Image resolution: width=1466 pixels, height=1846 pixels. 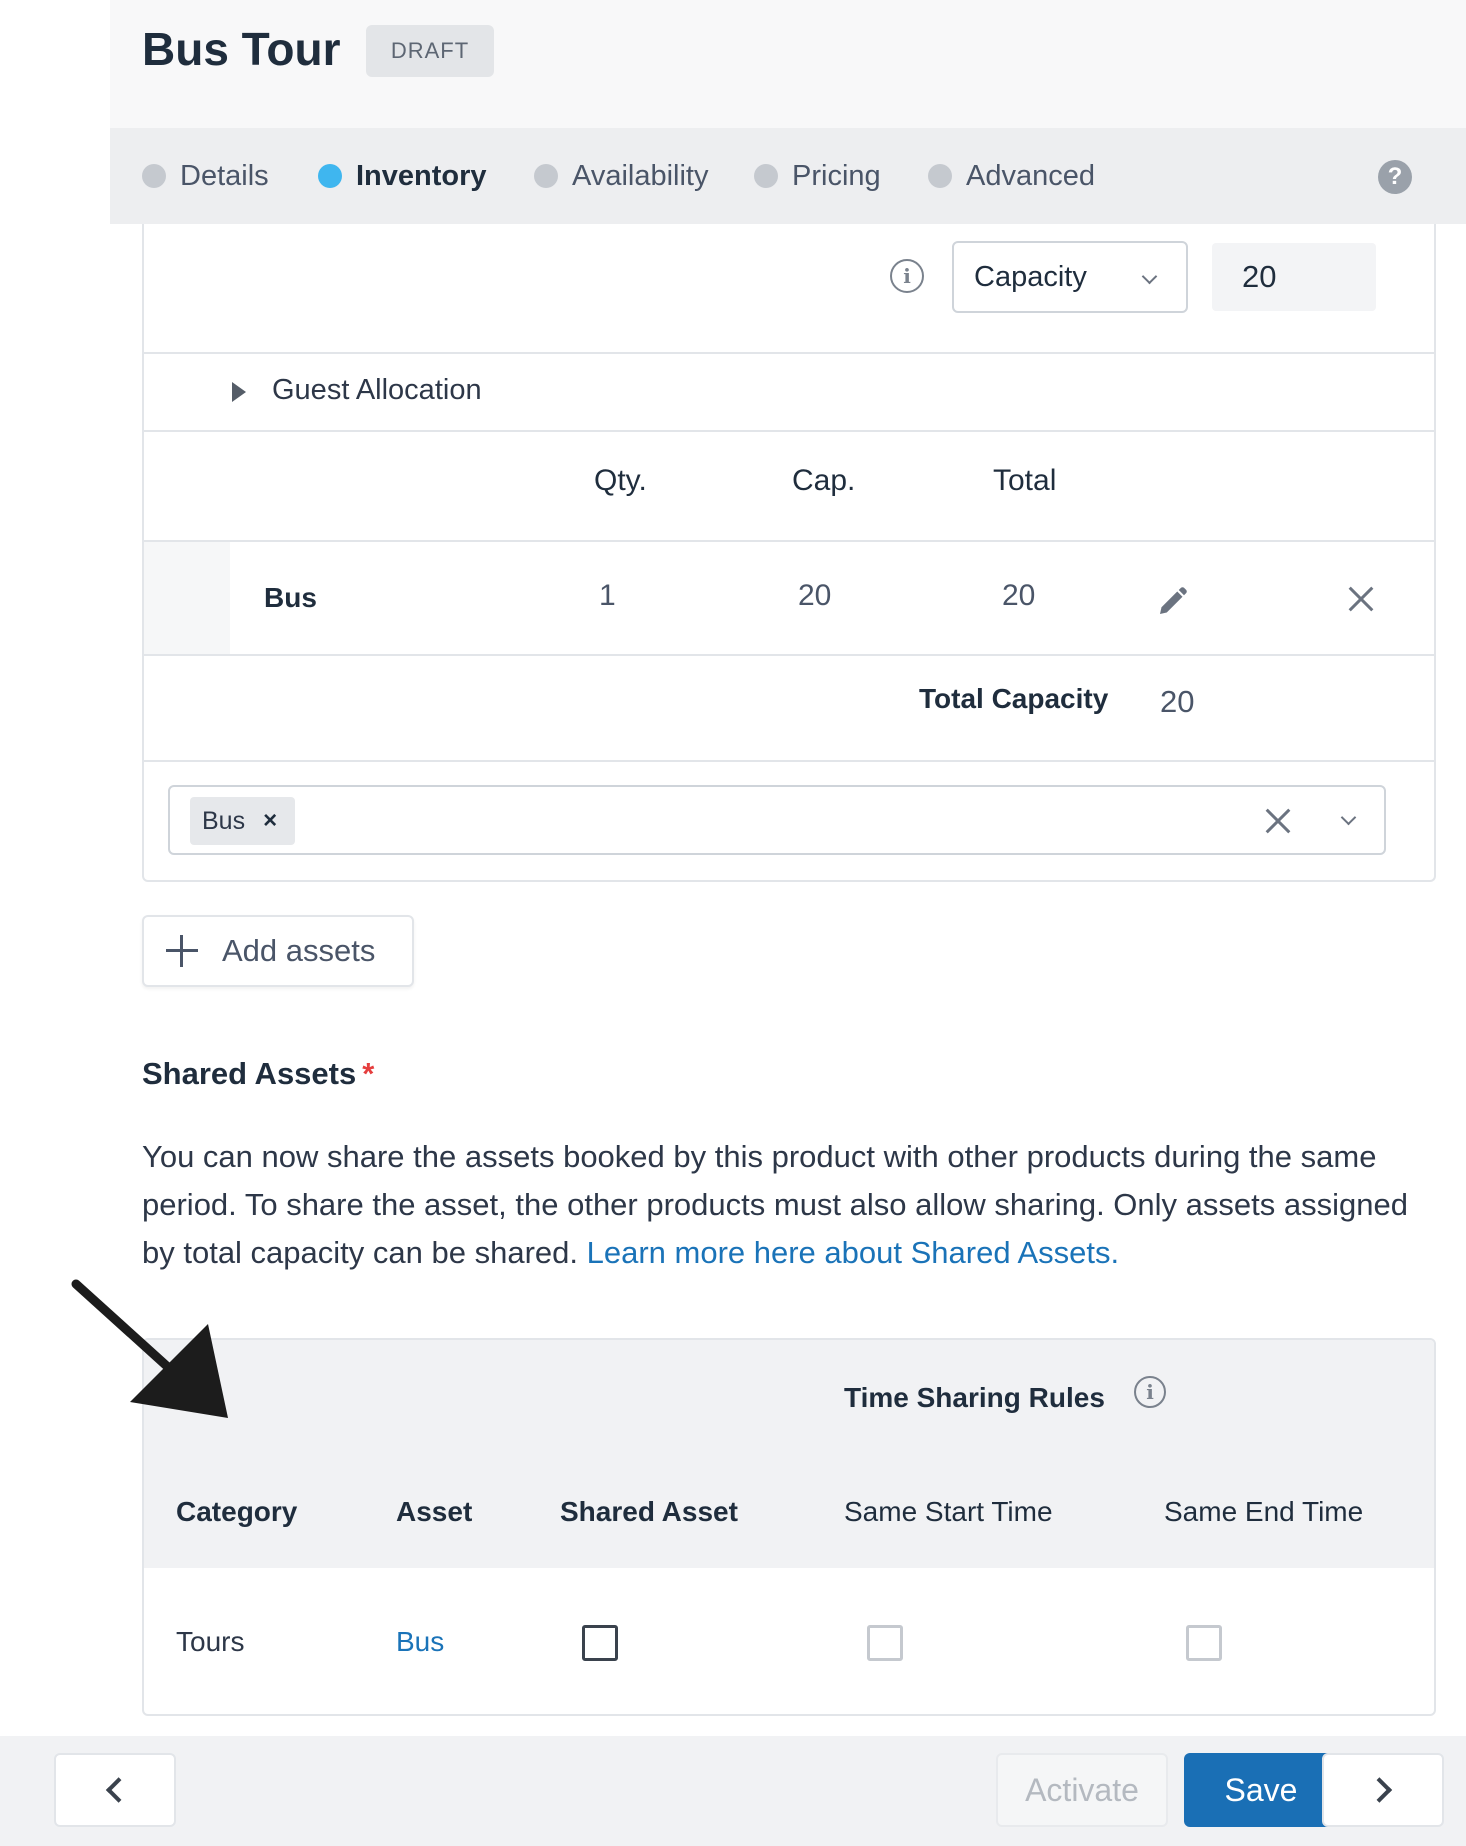 I want to click on capacity-mode-value: Capacity, so click(x=1030, y=276).